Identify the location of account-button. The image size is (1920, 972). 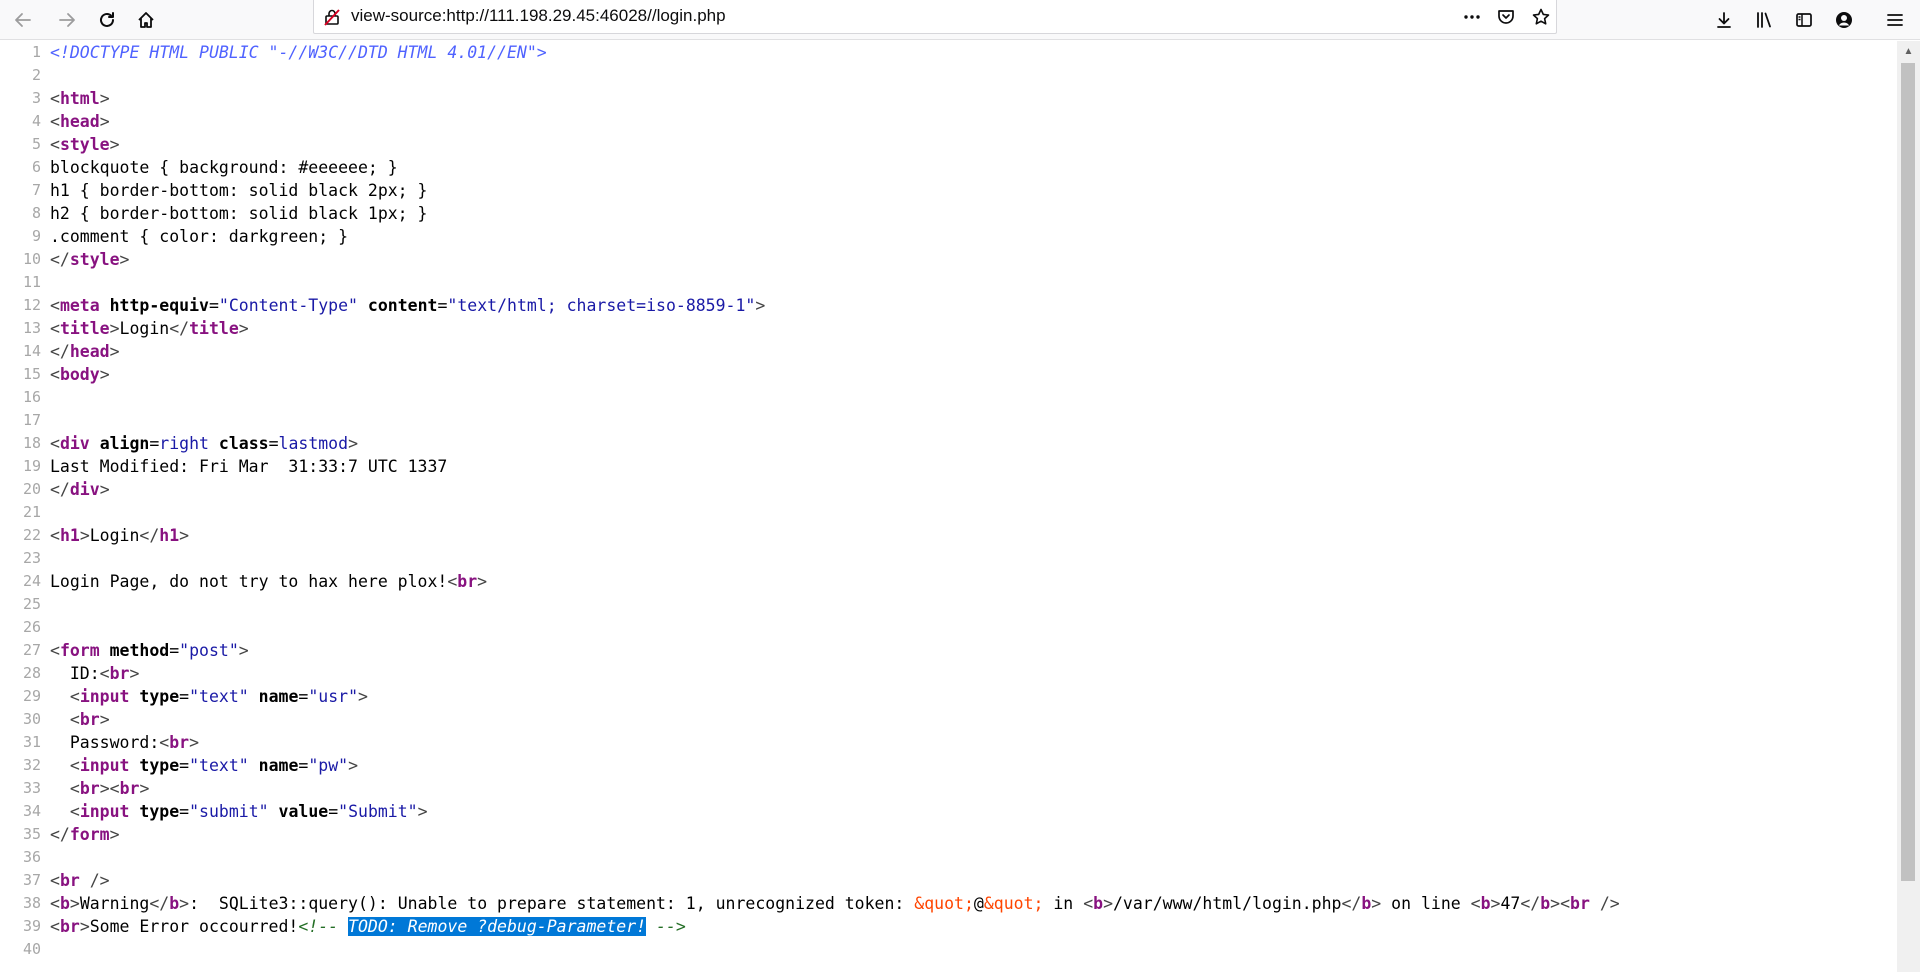
(1844, 20).